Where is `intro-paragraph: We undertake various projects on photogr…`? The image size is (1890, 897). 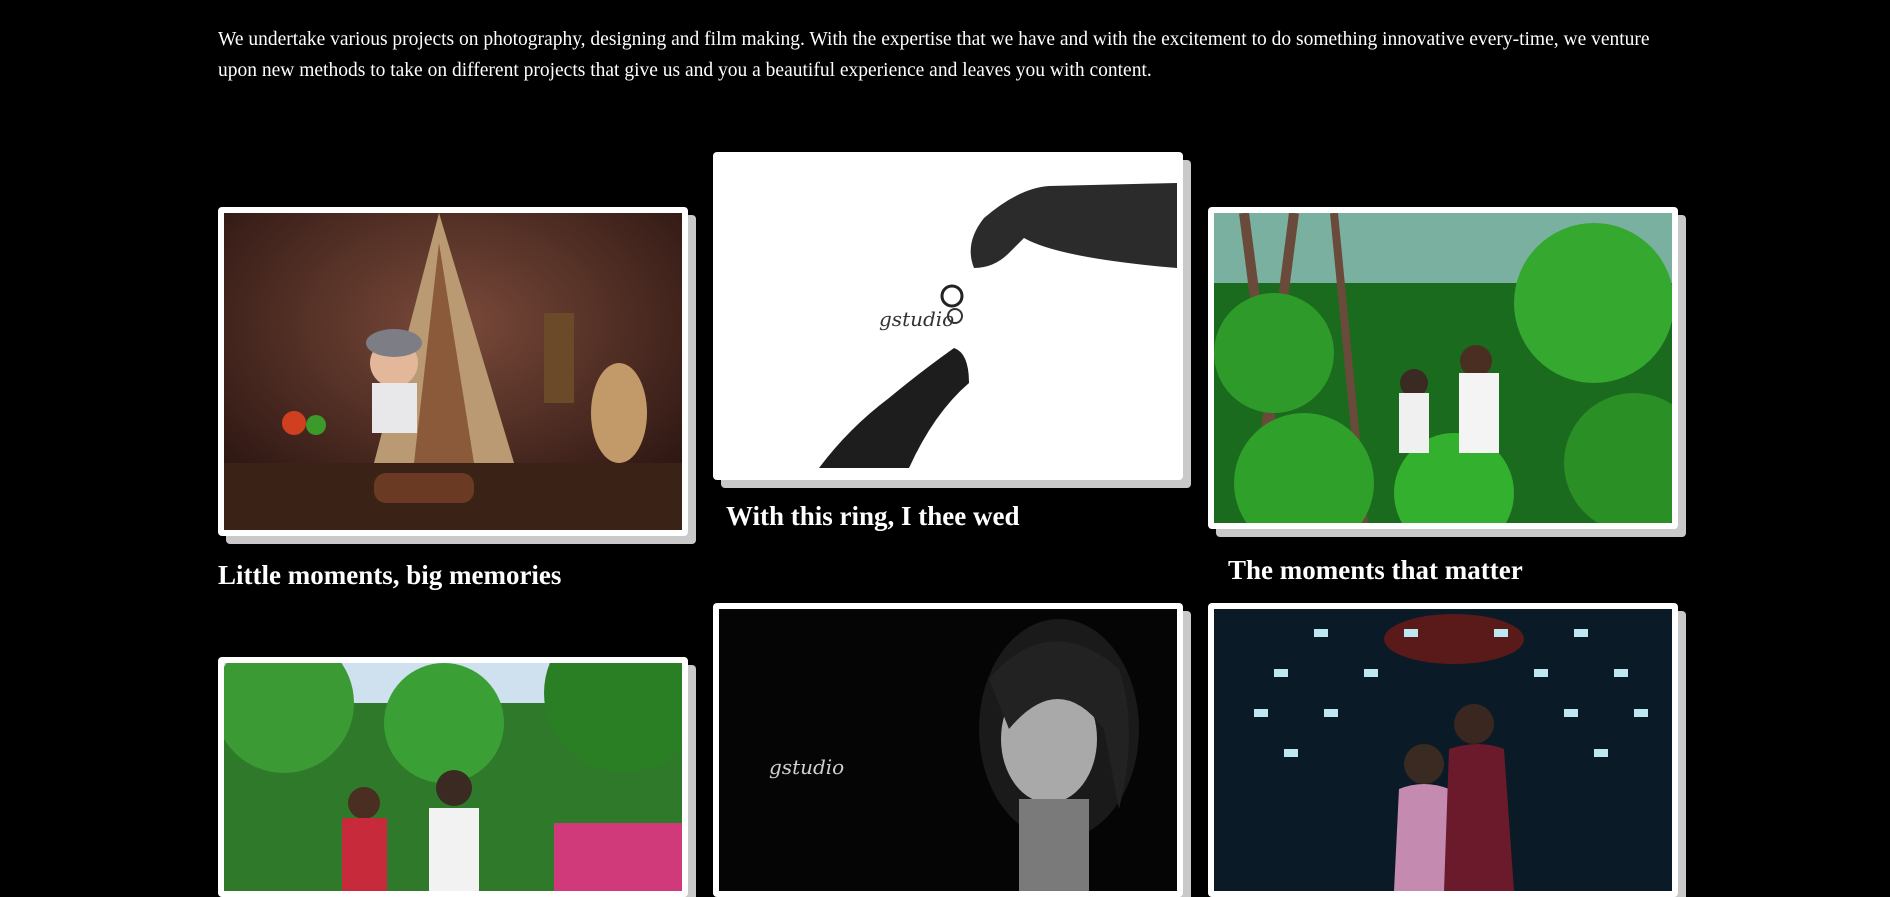
intro-paragraph: We undertake various projects on photogr… is located at coordinates (934, 55).